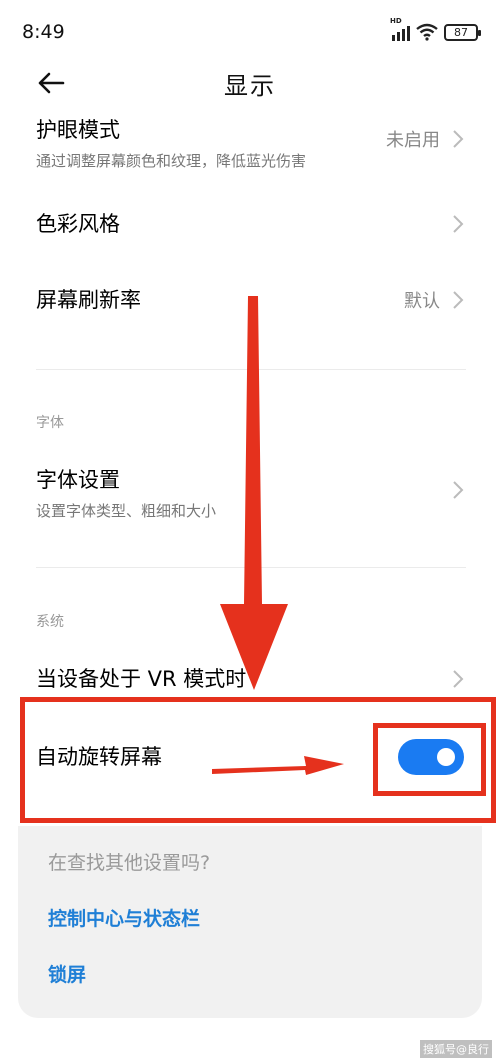 This screenshot has width=500, height=1064. I want to click on status-icons: HD 87, so click(435, 29).